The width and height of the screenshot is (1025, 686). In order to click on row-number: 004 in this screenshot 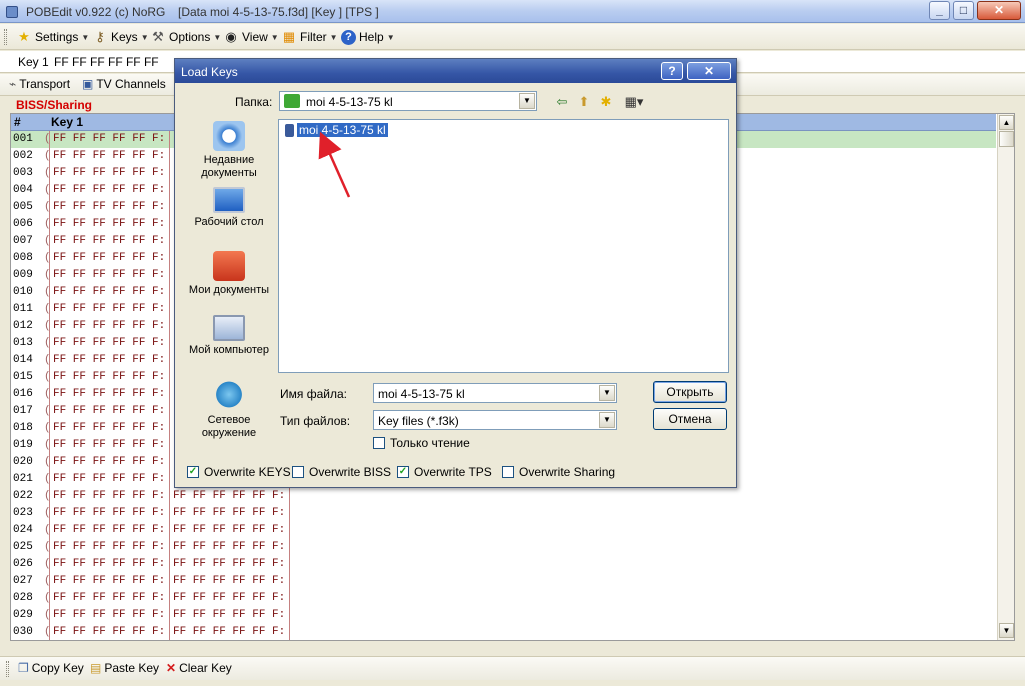, I will do `click(23, 190)`.